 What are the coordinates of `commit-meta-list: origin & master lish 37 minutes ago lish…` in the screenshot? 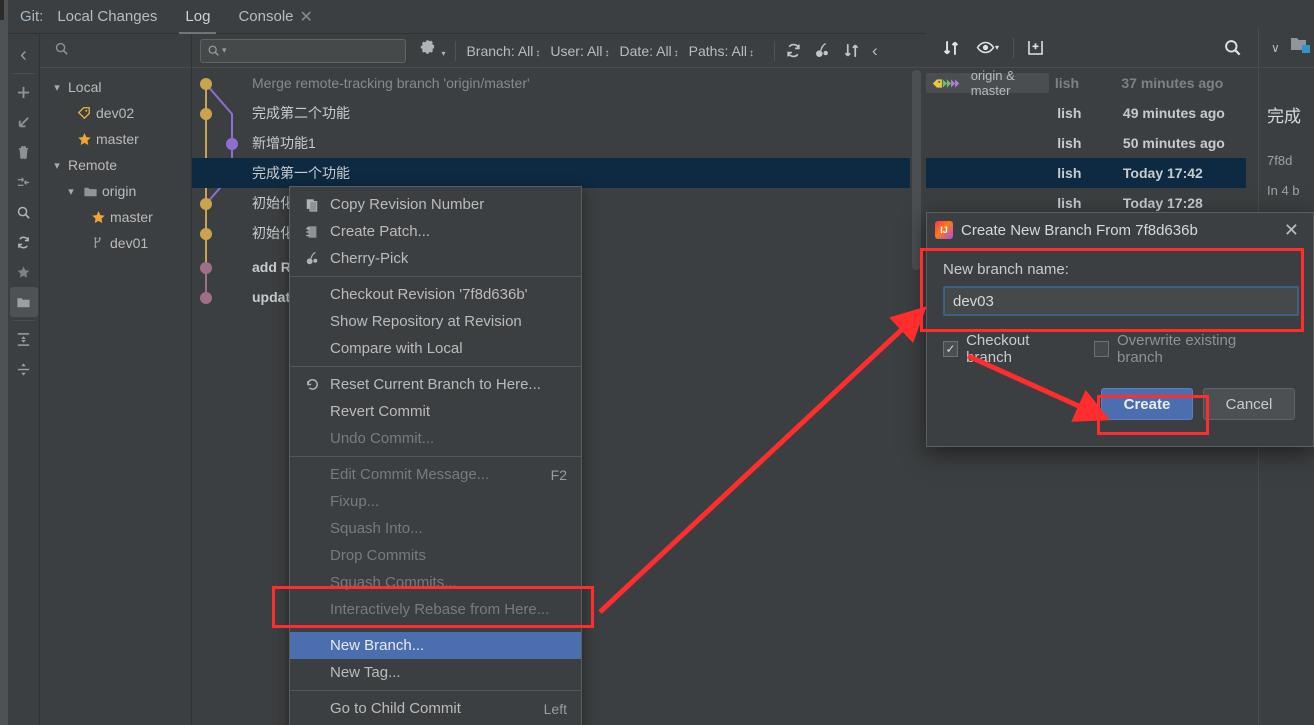 It's located at (1086, 148).